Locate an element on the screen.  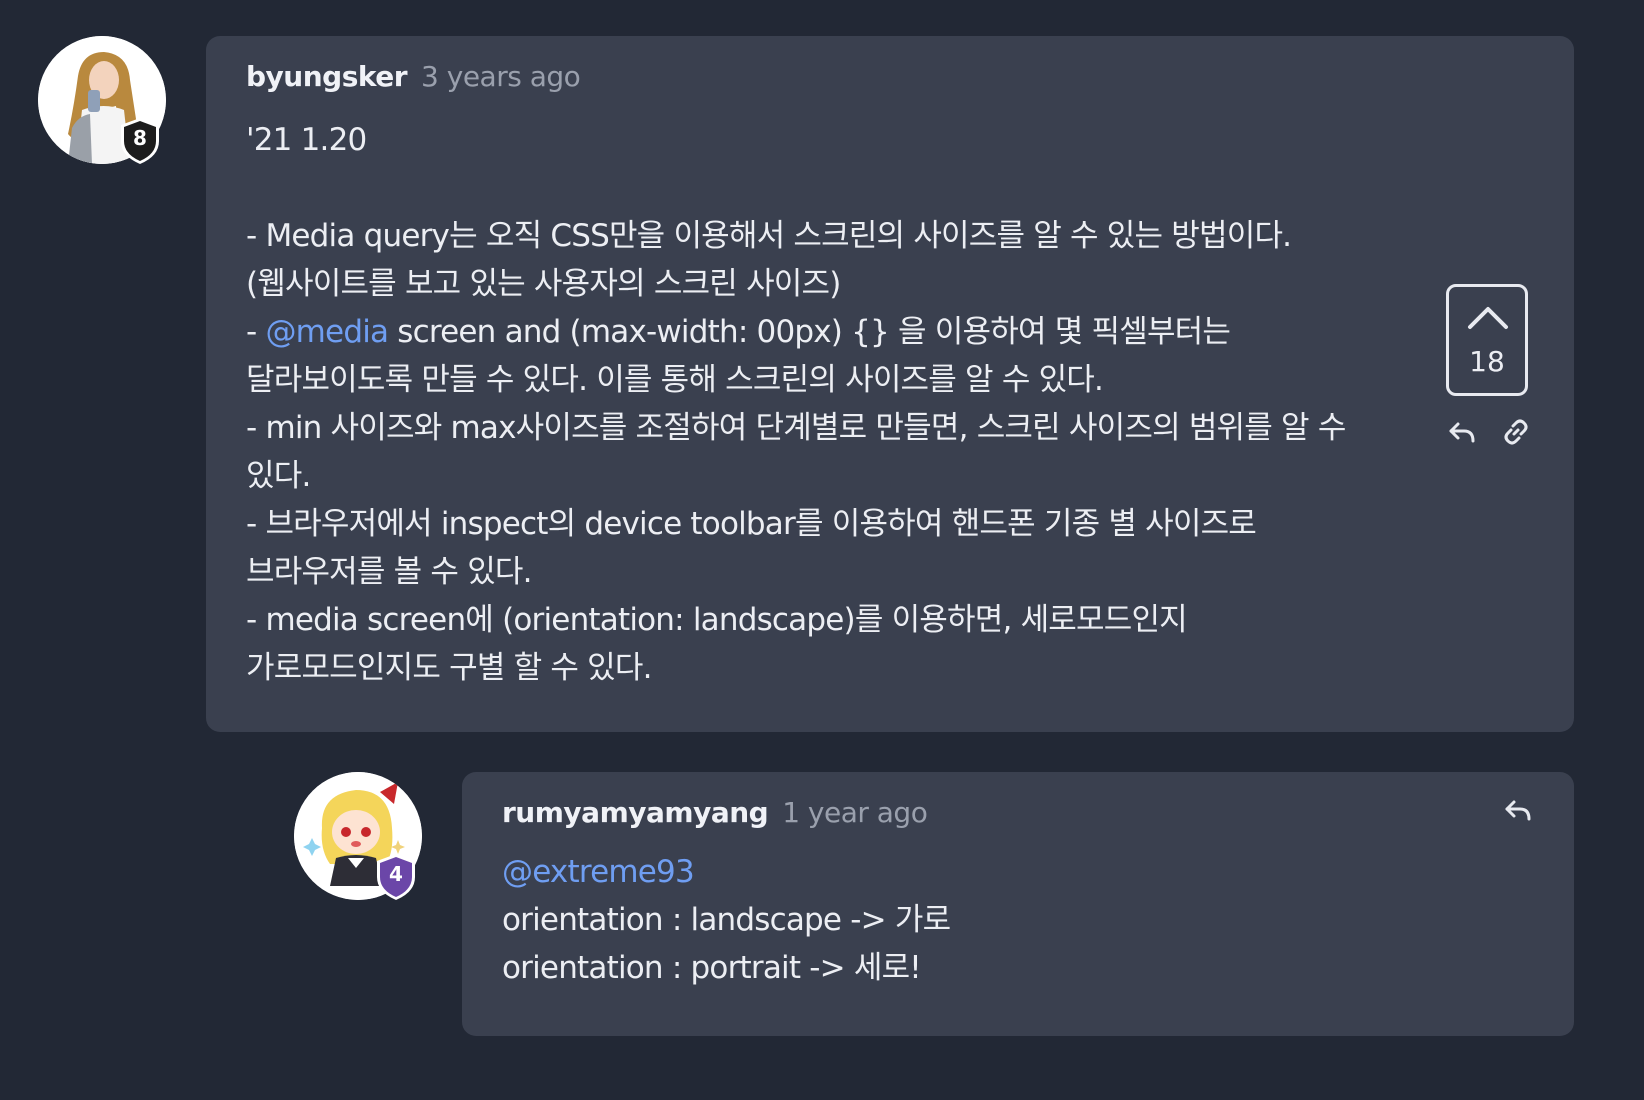
upvote-count: 18 is located at coordinates (1487, 361).